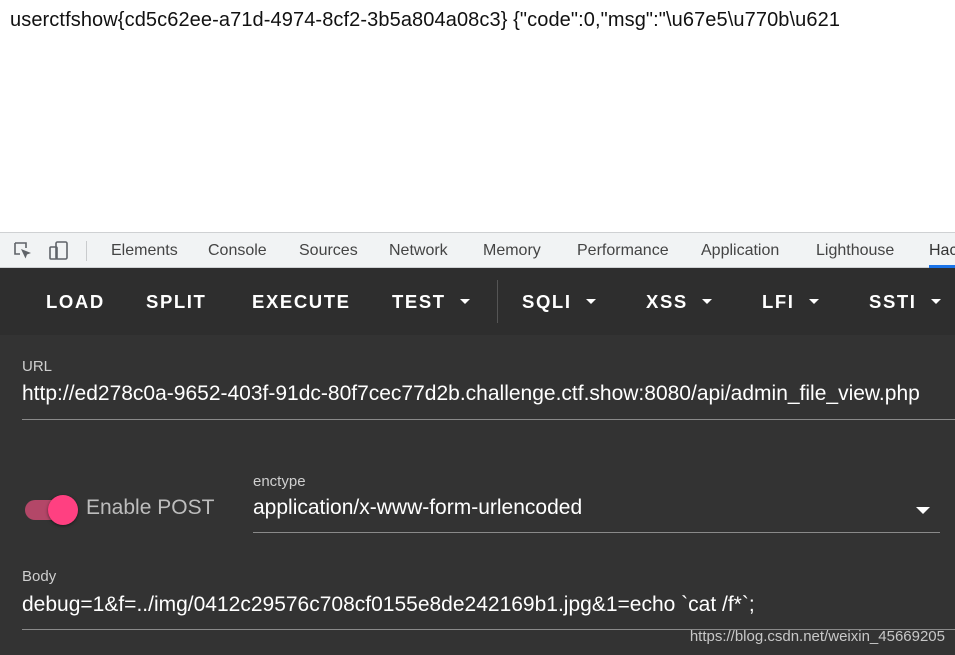  I want to click on sqli-menu-button: SQLI, so click(559, 301).